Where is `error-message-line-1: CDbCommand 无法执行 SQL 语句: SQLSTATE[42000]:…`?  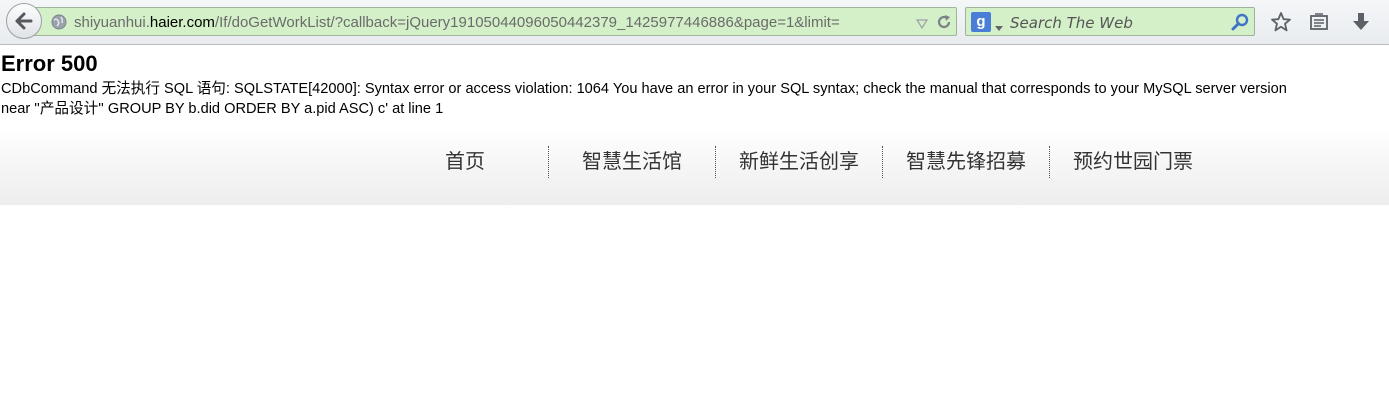 error-message-line-1: CDbCommand 无法执行 SQL 语句: SQLSTATE[42000]:… is located at coordinates (644, 89).